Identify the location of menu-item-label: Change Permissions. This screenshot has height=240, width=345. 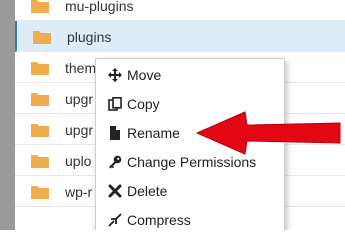
(192, 162).